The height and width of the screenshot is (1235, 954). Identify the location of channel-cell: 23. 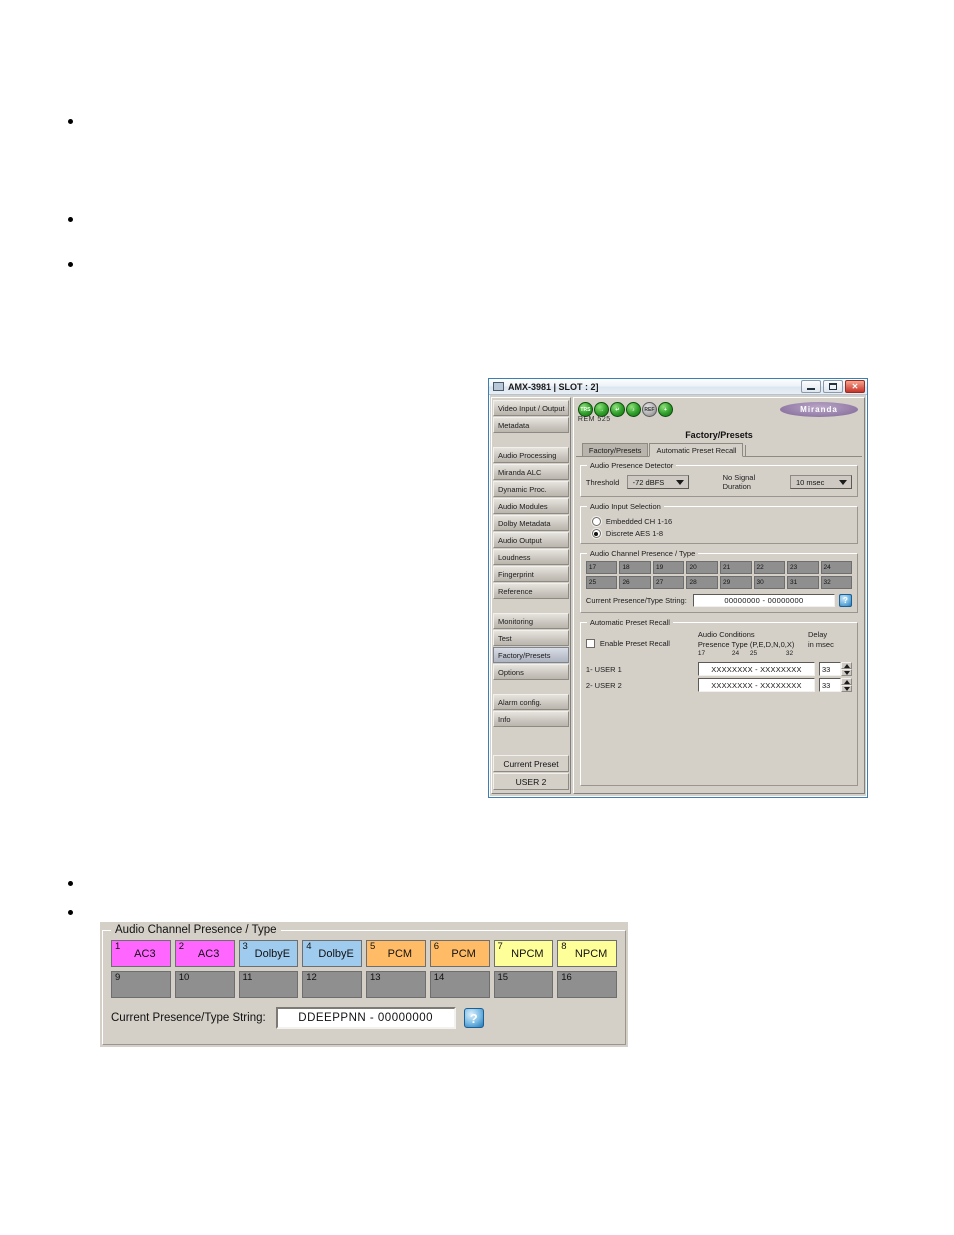
(803, 567).